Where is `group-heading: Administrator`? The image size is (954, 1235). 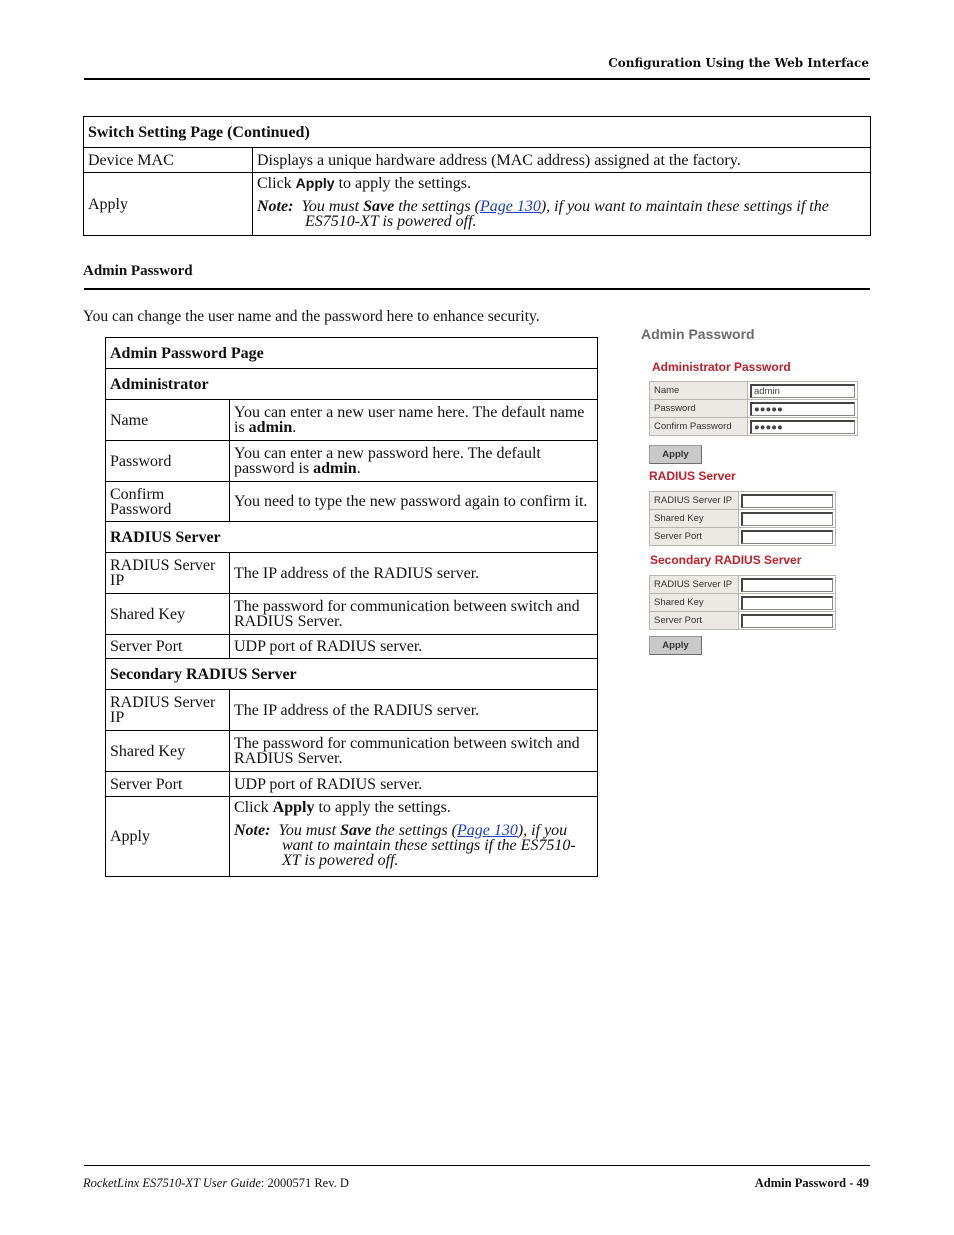
group-heading: Administrator is located at coordinates (351, 384).